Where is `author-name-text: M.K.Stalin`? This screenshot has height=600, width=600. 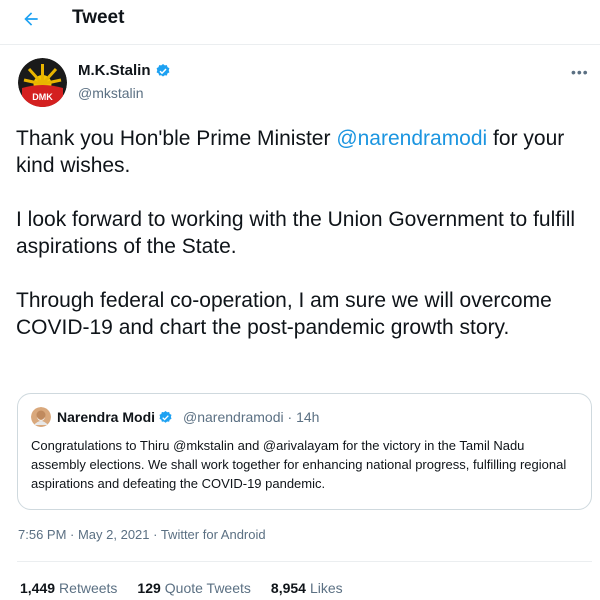 author-name-text: M.K.Stalin is located at coordinates (114, 70).